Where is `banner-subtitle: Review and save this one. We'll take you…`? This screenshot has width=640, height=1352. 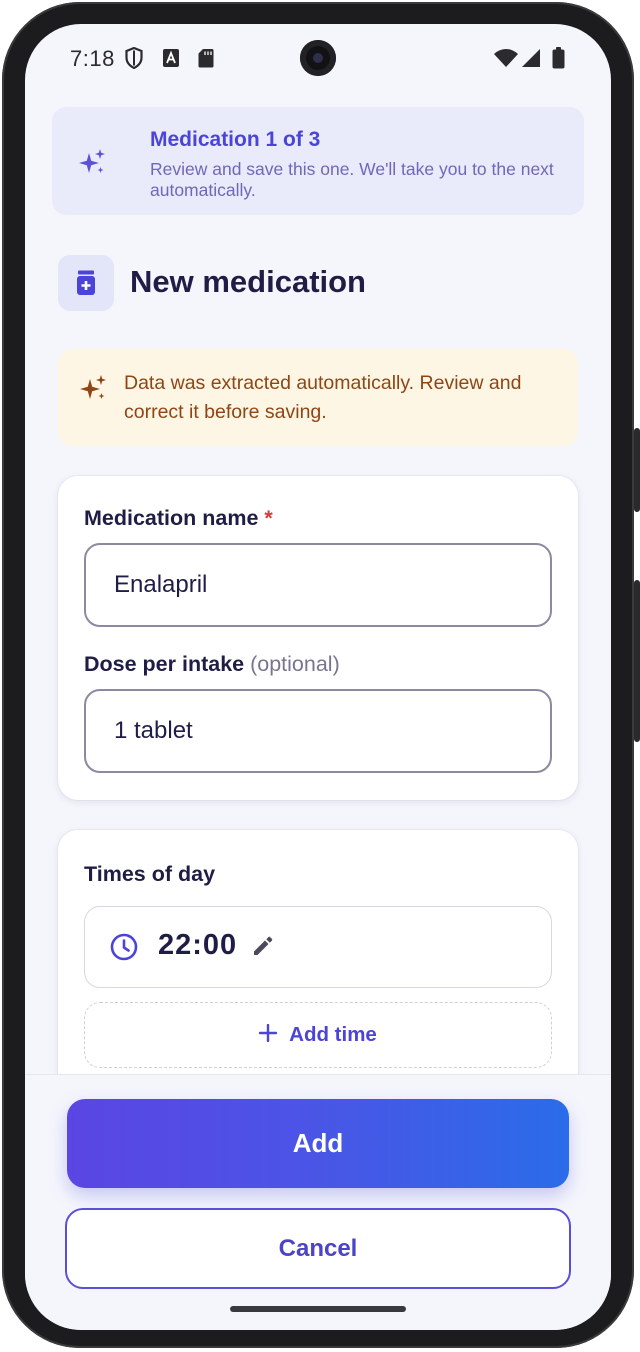 banner-subtitle: Review and save this one. We'll take you… is located at coordinates (352, 179).